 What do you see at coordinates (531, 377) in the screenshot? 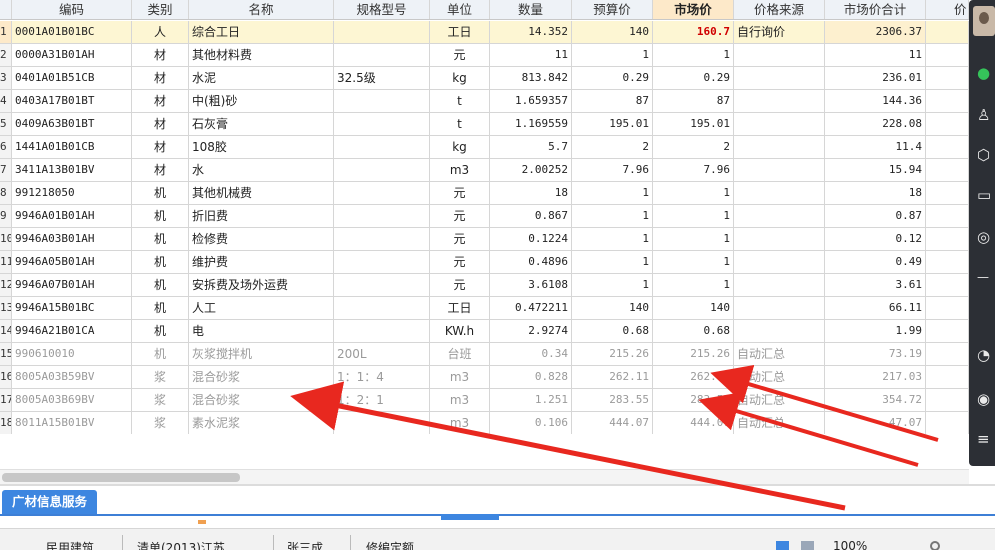
I see `cell-qty: 0.828` at bounding box center [531, 377].